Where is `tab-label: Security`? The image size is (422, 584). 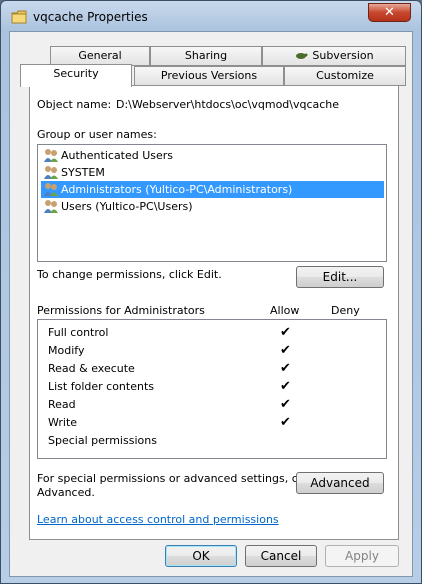 tab-label: Security is located at coordinates (76, 73).